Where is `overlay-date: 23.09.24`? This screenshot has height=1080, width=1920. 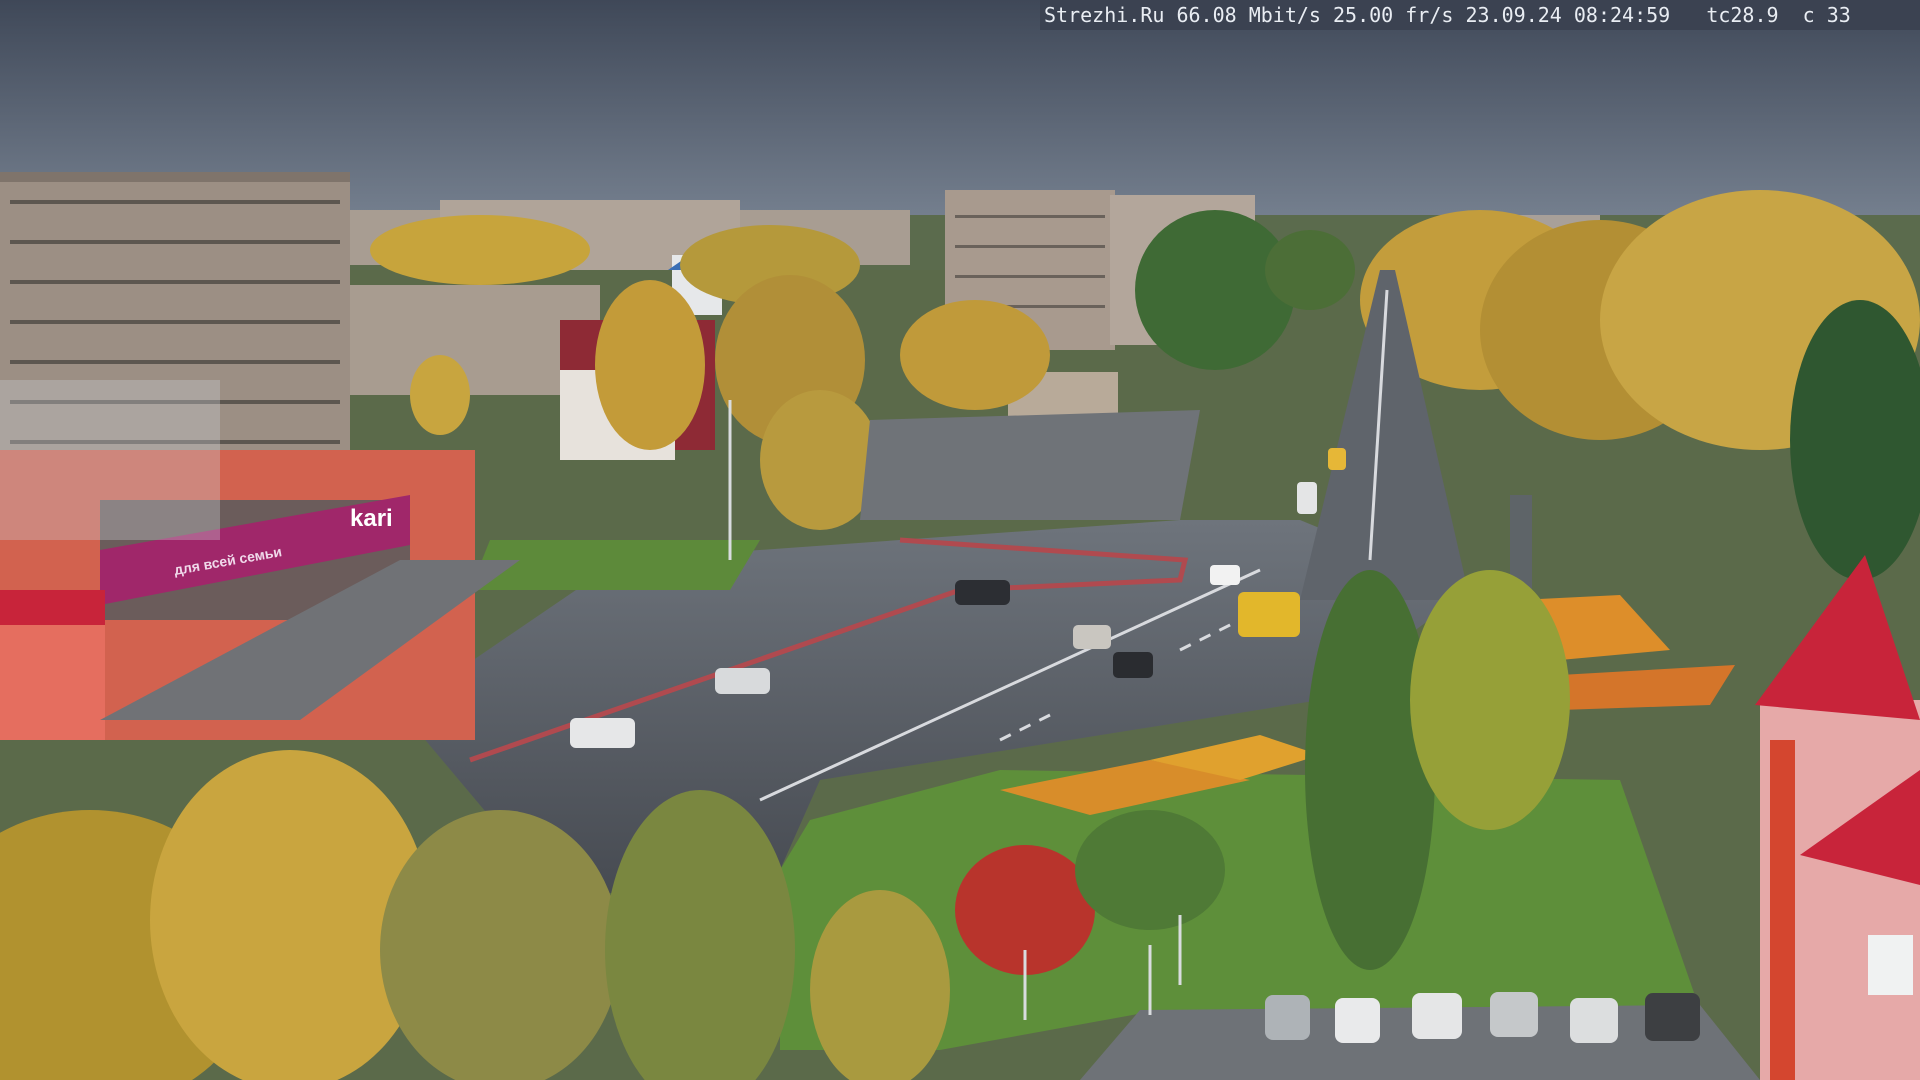 overlay-date: 23.09.24 is located at coordinates (1513, 15).